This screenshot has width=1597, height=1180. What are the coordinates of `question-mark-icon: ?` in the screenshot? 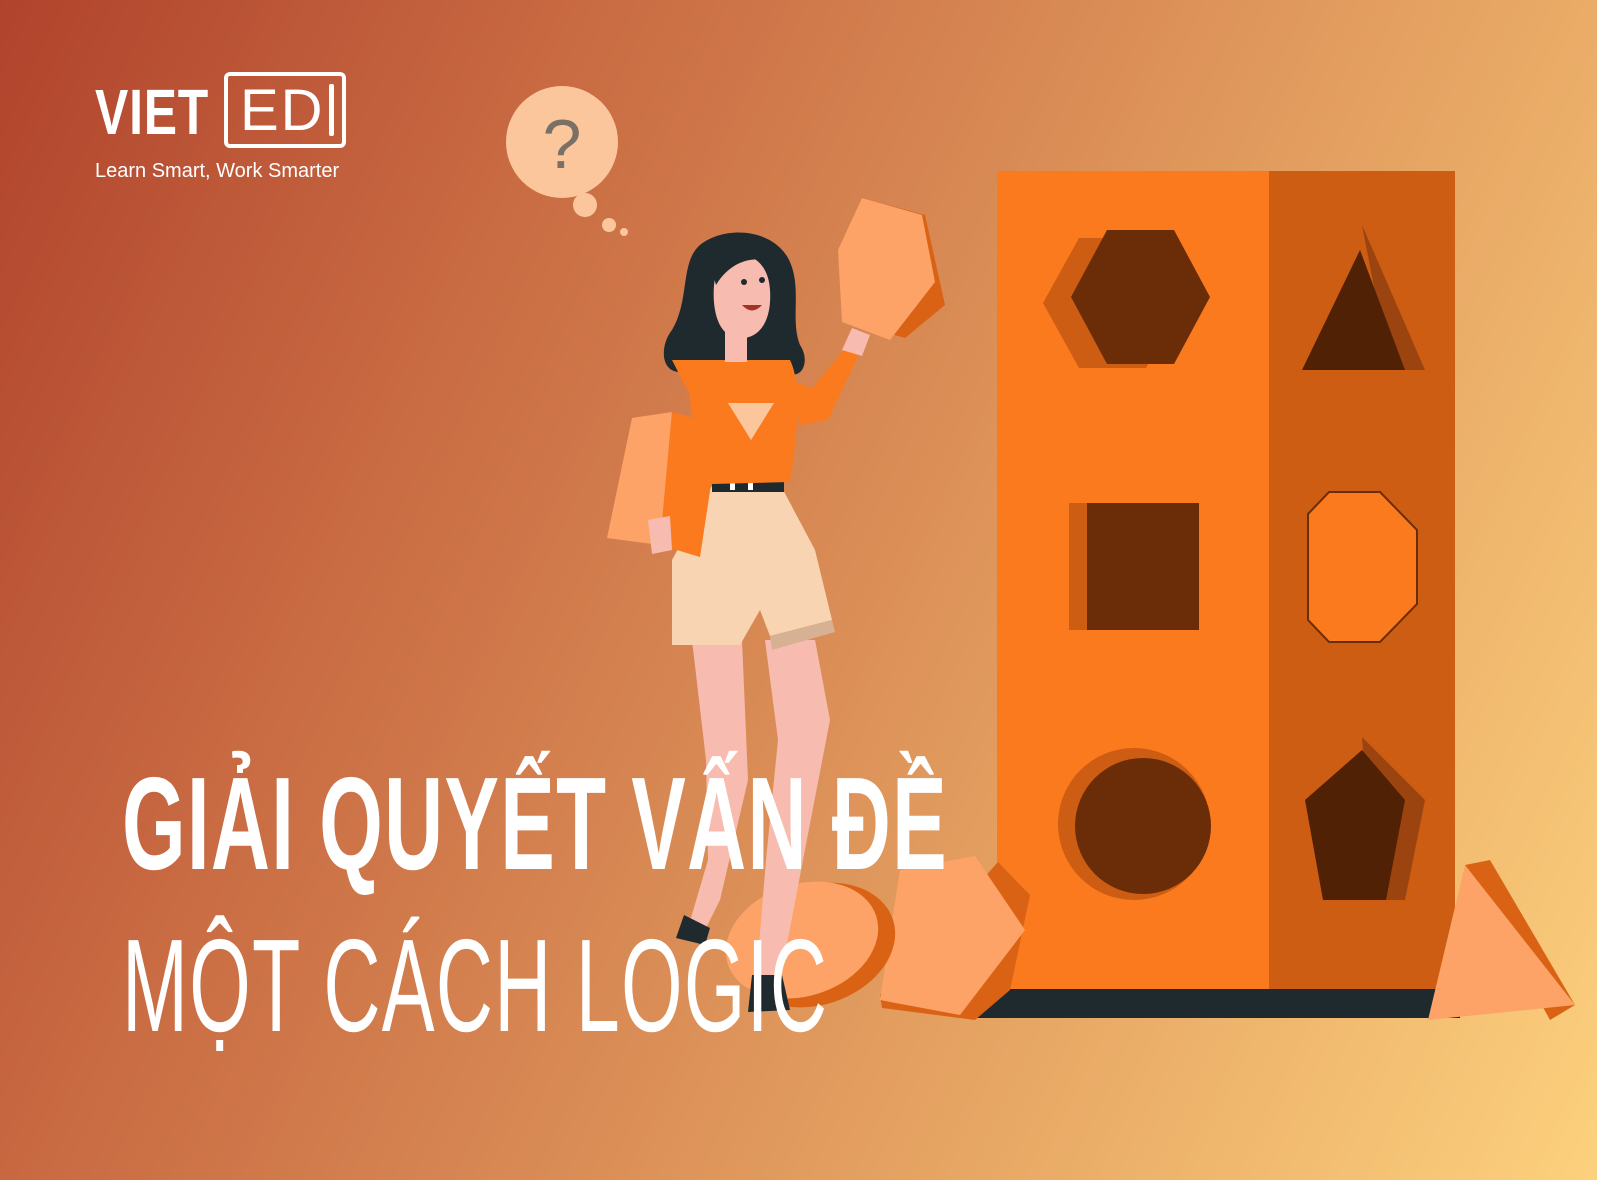 It's located at (562, 144).